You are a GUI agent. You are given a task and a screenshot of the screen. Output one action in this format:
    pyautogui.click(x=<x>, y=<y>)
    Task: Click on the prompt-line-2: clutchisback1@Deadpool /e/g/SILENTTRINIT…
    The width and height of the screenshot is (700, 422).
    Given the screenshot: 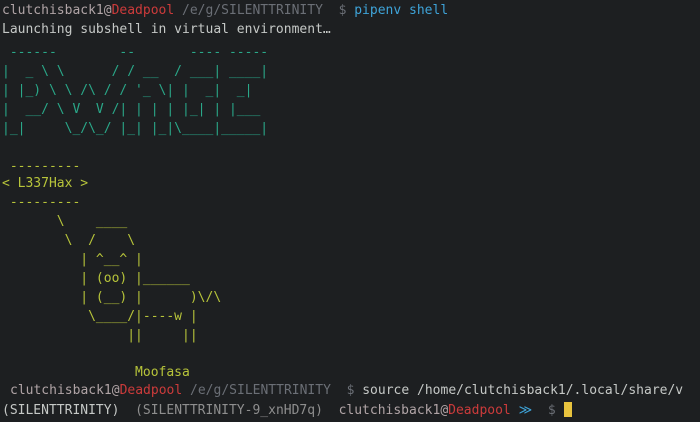 What is the action you would take?
    pyautogui.click(x=346, y=390)
    